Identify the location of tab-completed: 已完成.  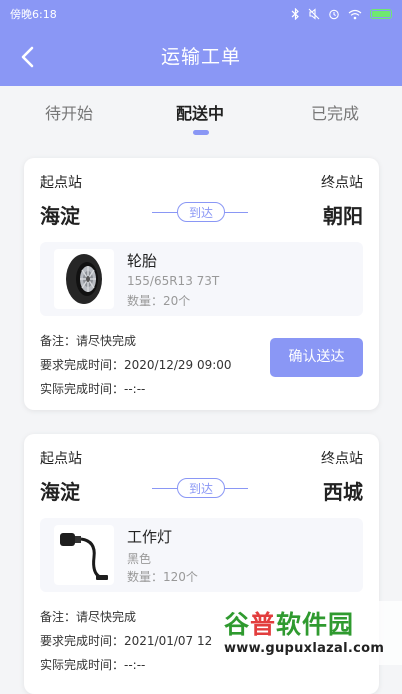
(335, 112).